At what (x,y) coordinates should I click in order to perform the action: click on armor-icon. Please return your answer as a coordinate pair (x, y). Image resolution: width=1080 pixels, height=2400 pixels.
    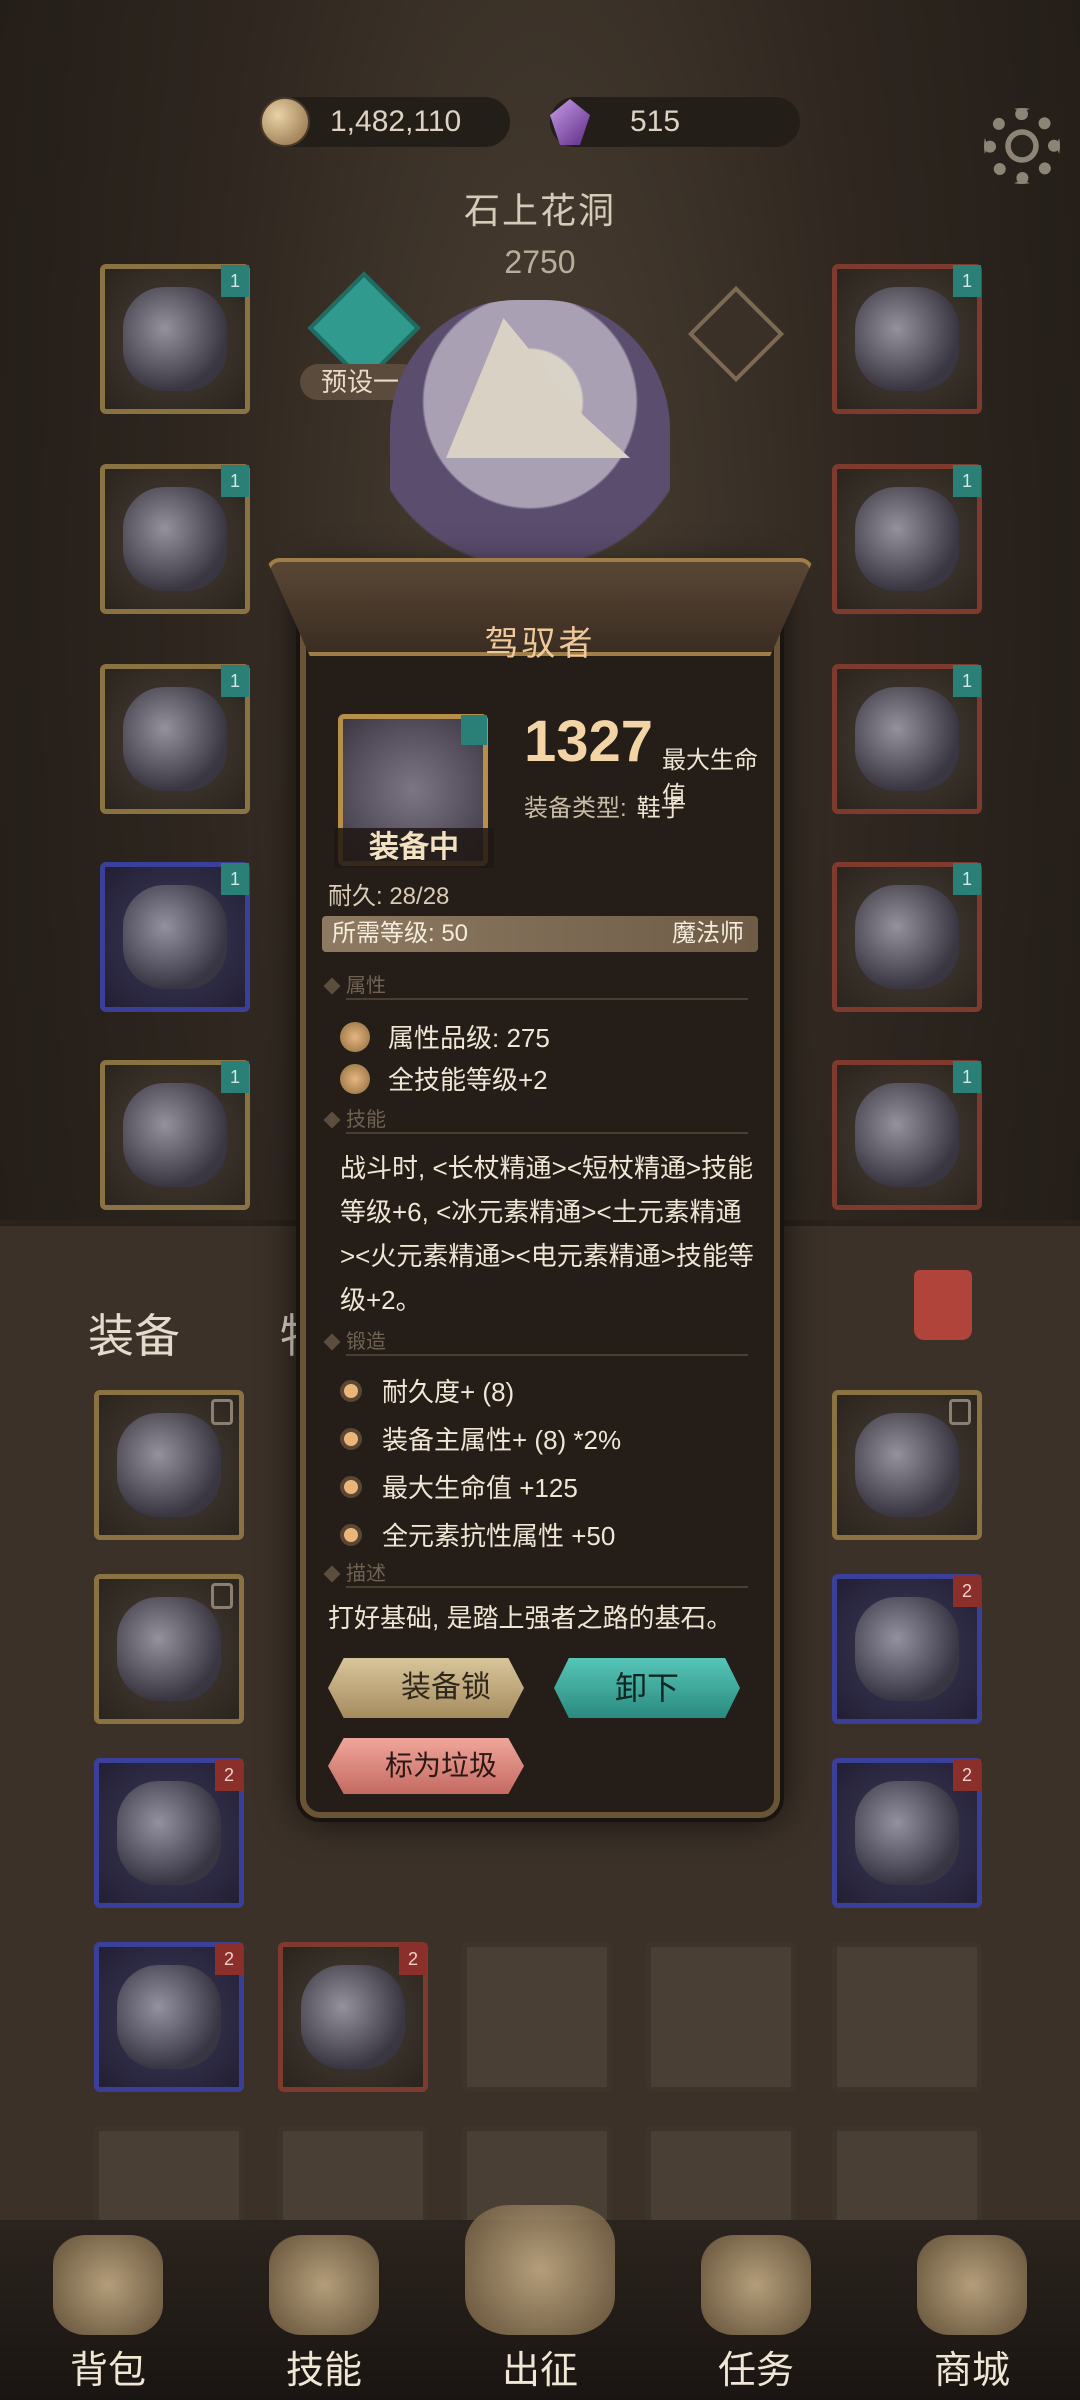
    Looking at the image, I should click on (175, 539).